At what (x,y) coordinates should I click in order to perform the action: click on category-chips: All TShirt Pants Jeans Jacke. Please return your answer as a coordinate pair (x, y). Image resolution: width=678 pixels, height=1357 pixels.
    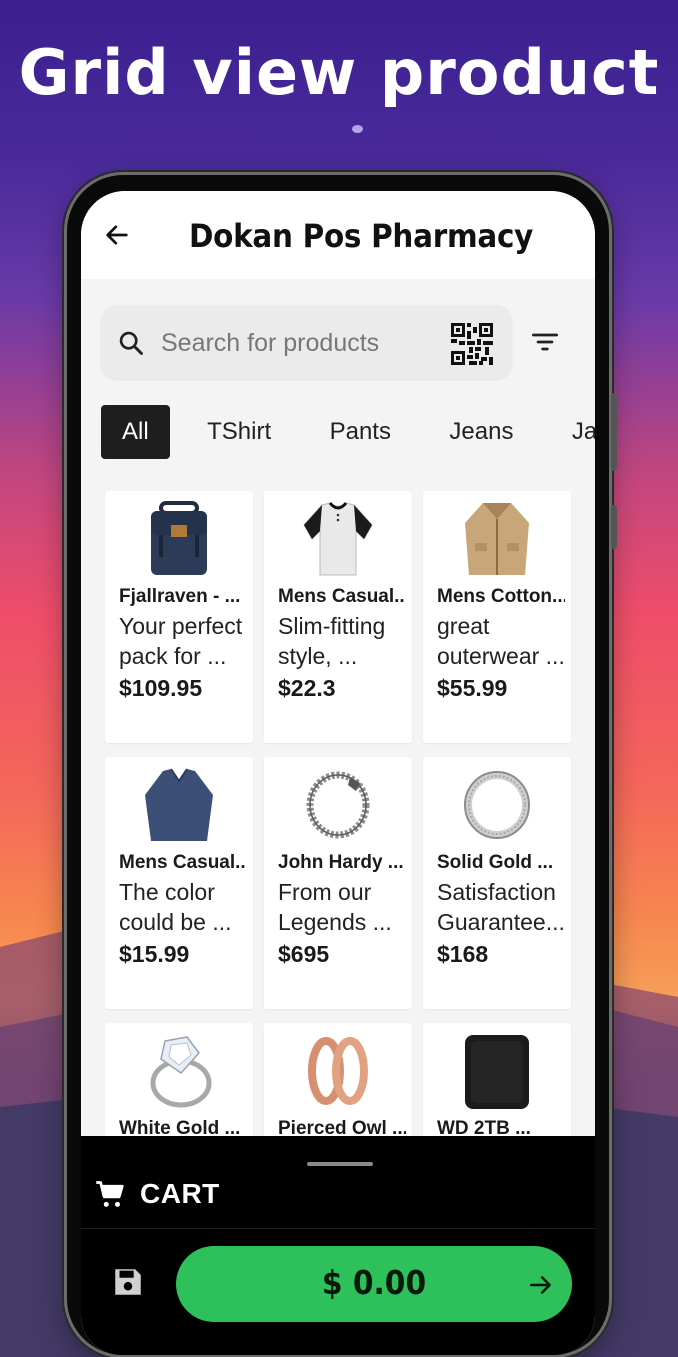
    Looking at the image, I should click on (348, 433).